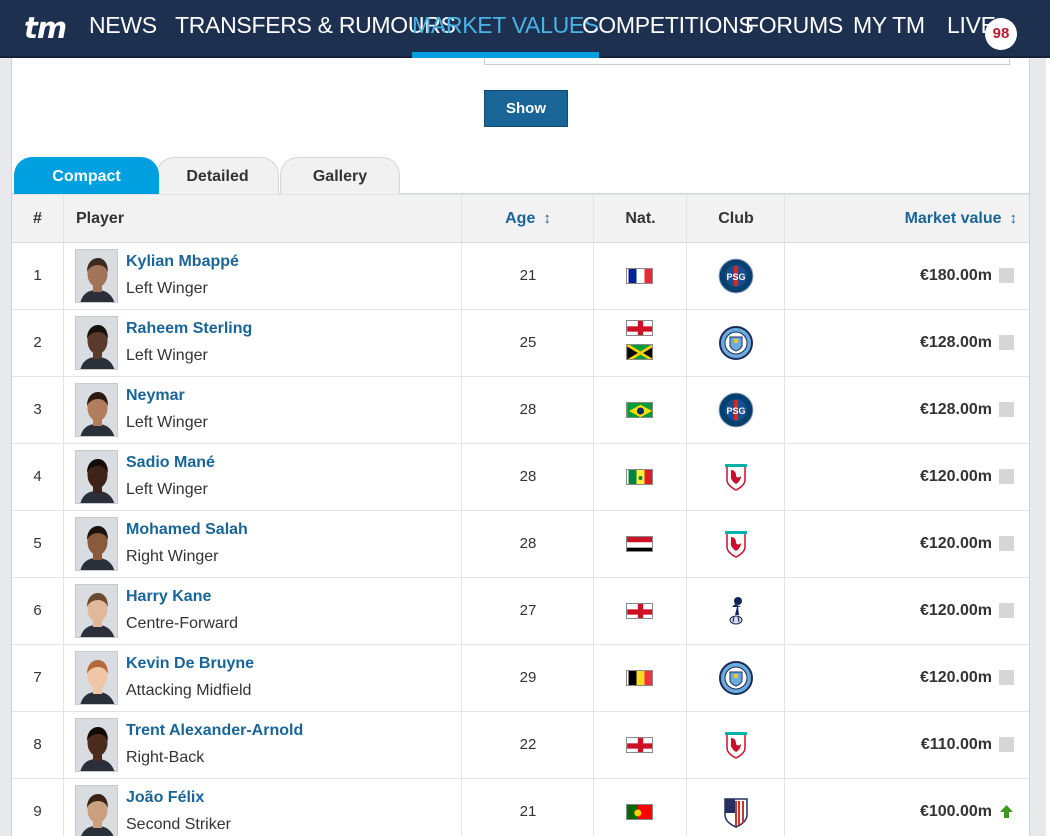 The height and width of the screenshot is (836, 1050). Describe the element at coordinates (794, 35) in the screenshot. I see `nav-forums: FORUMS` at that location.